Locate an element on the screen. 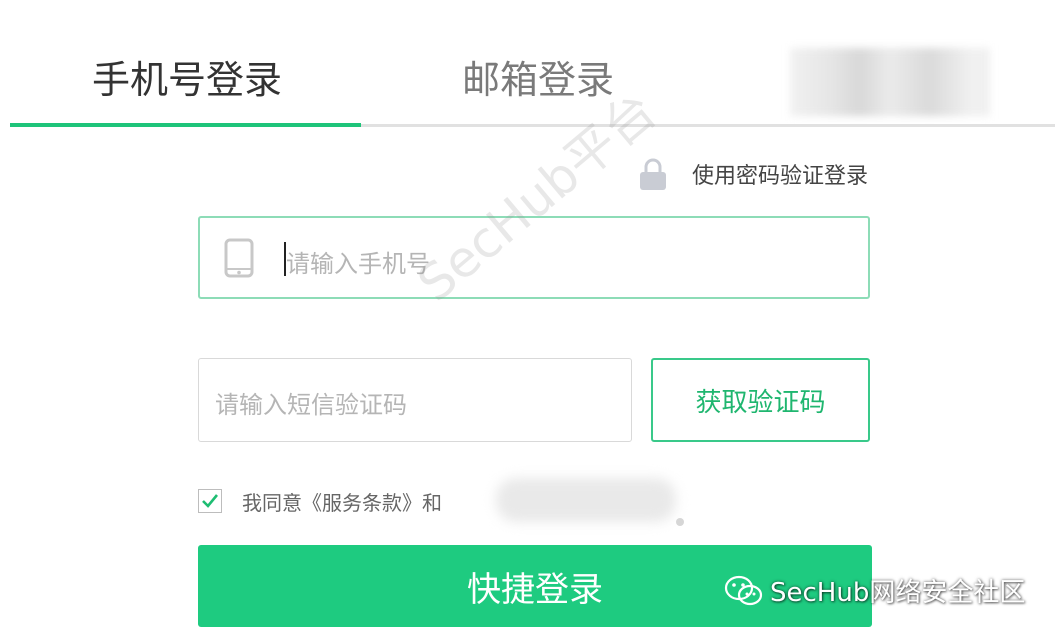 The width and height of the screenshot is (1055, 640). wechat-icon is located at coordinates (743, 590).